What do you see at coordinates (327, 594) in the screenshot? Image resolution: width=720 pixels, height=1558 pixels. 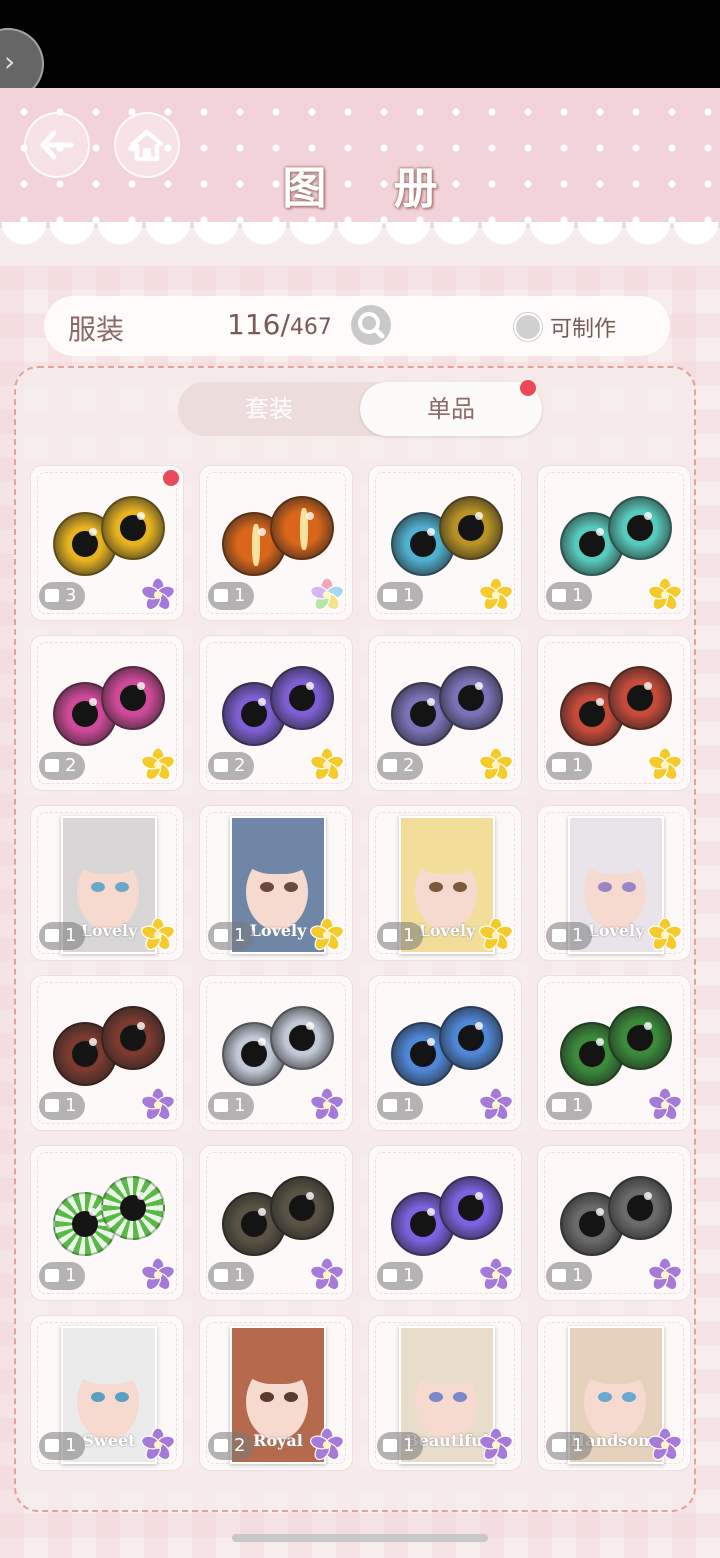 I see `rainbow-flower-icon` at bounding box center [327, 594].